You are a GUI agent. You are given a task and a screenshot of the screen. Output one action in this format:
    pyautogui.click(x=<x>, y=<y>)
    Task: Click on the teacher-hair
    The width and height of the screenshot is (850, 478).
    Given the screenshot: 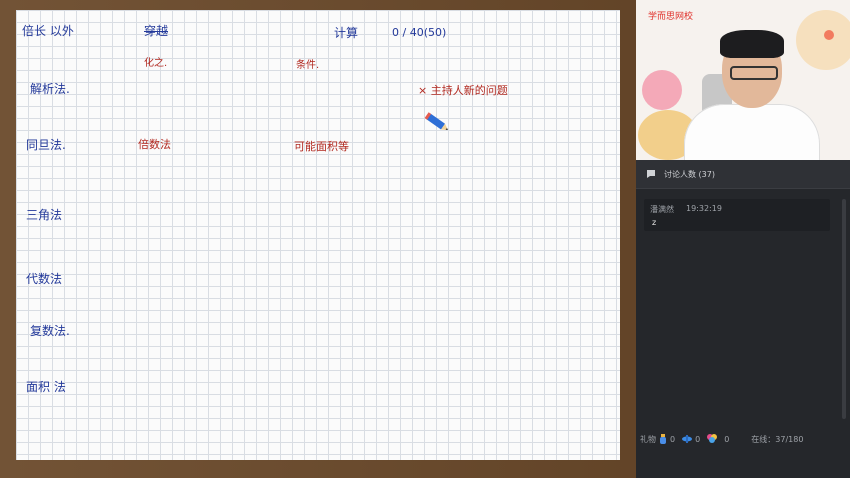 What is the action you would take?
    pyautogui.click(x=752, y=44)
    